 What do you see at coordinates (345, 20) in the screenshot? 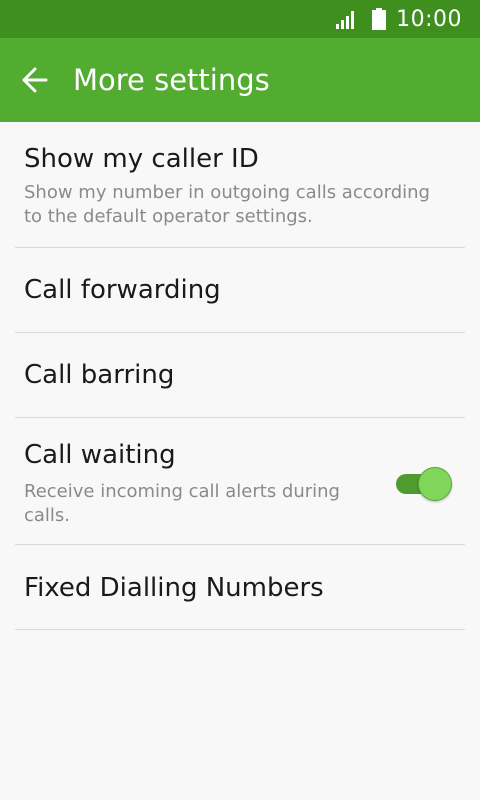
I see `signal-icon` at bounding box center [345, 20].